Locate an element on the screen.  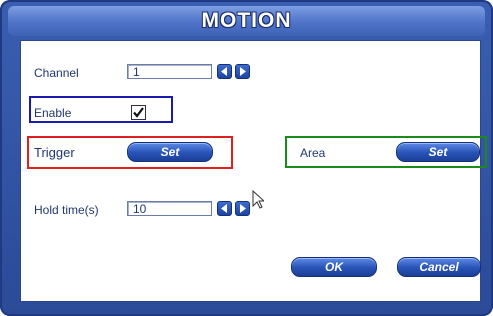
dialog-title: MOTION is located at coordinates (246, 20).